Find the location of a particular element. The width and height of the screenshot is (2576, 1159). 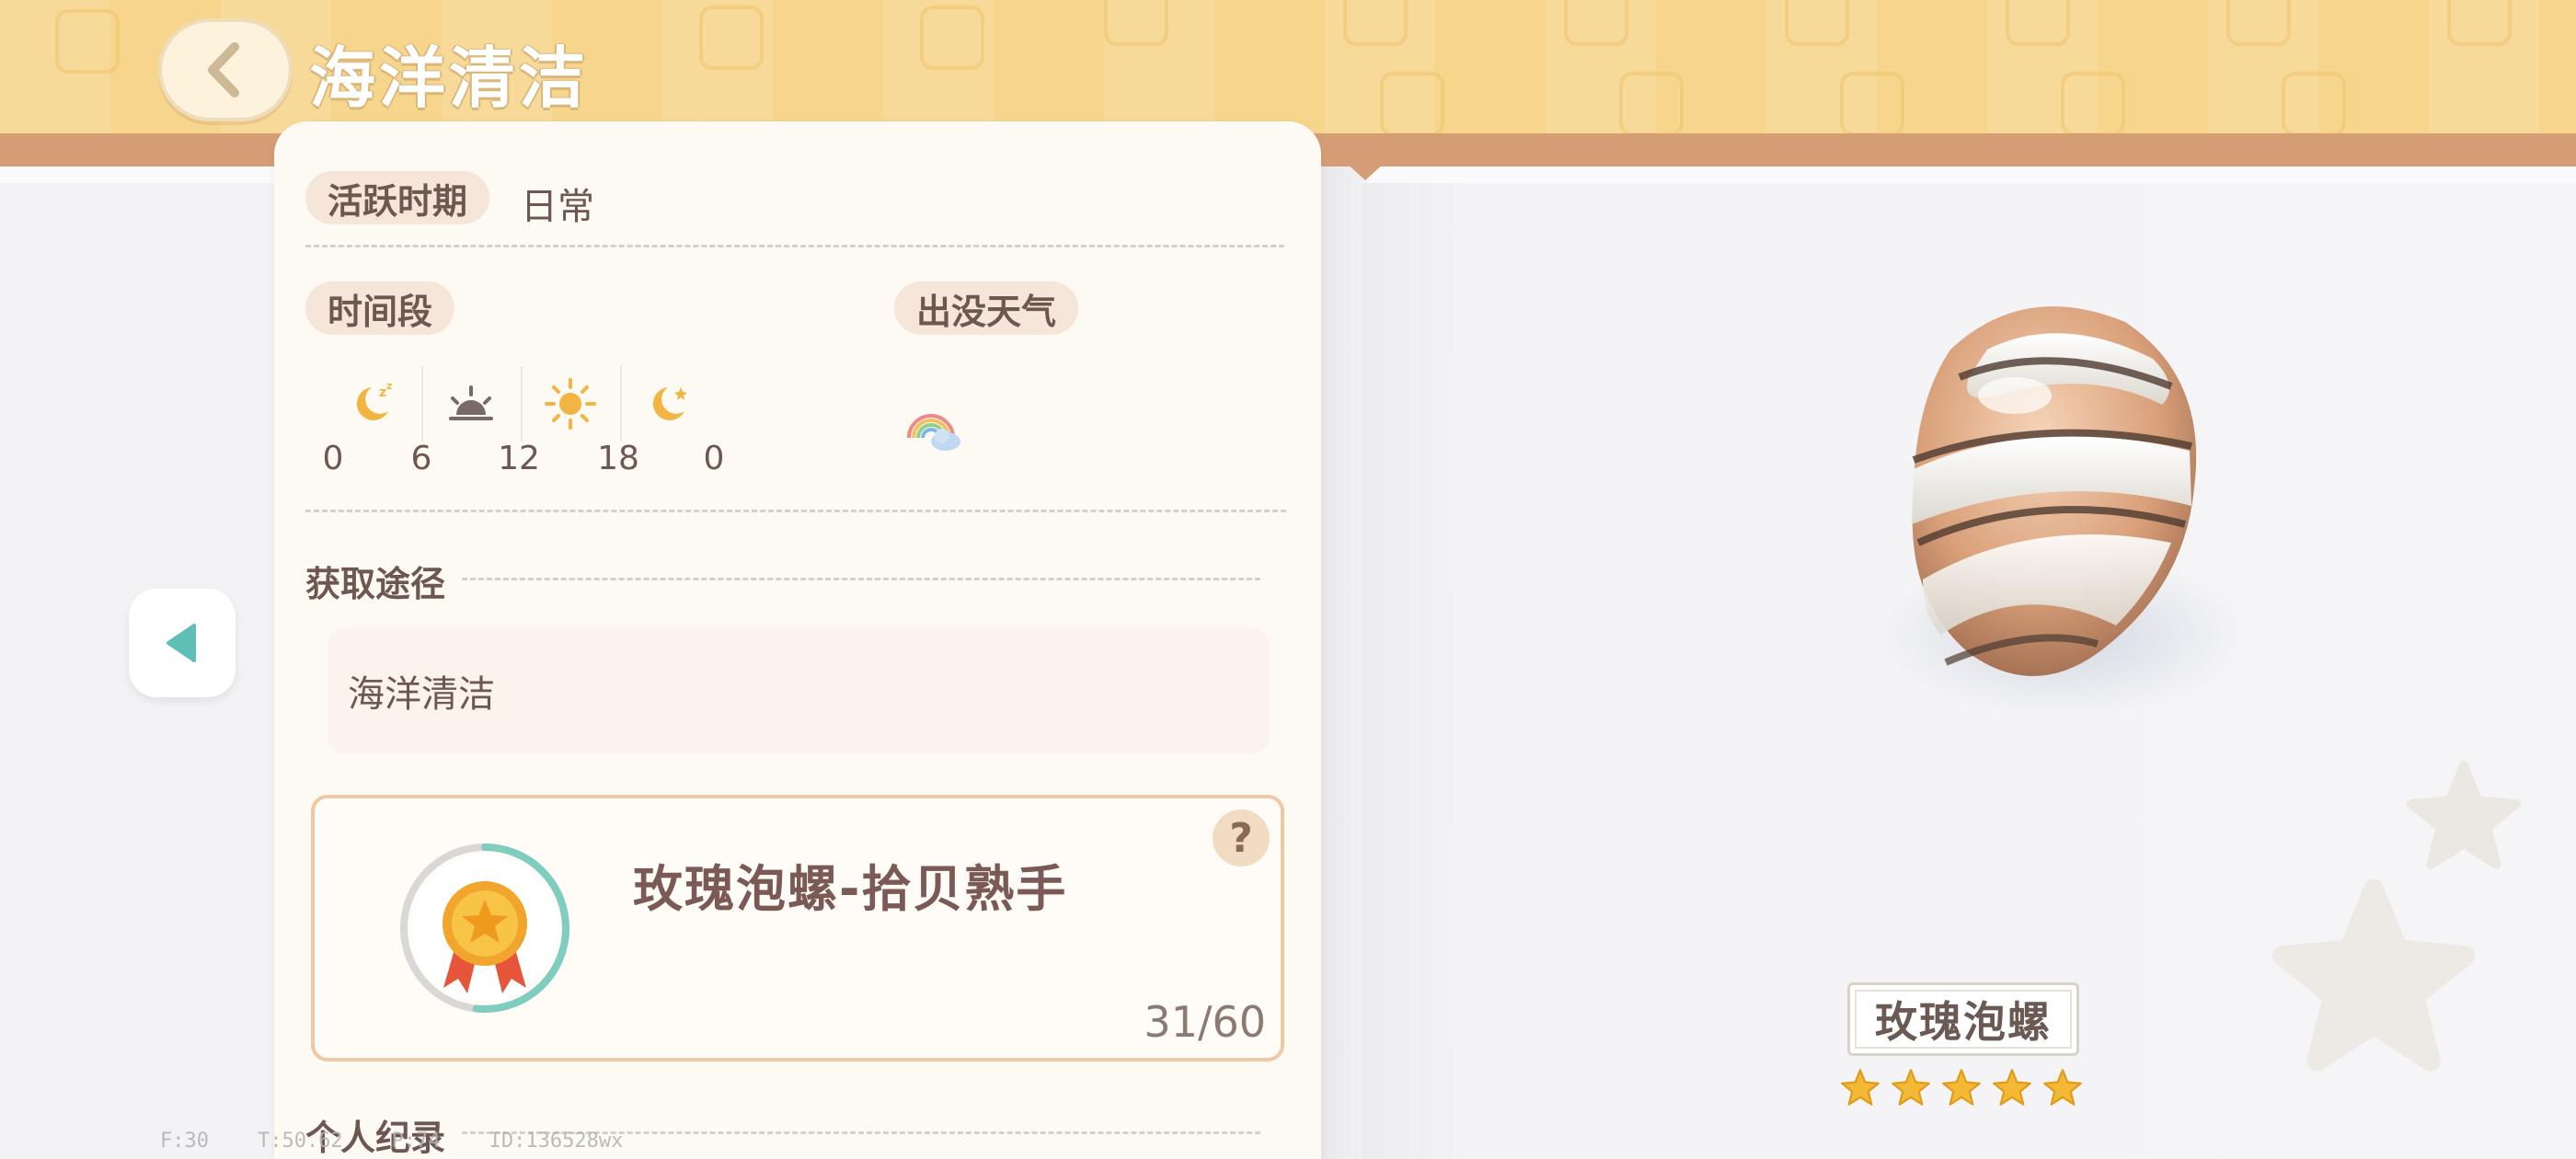

side-collapse-tab is located at coordinates (182, 643).